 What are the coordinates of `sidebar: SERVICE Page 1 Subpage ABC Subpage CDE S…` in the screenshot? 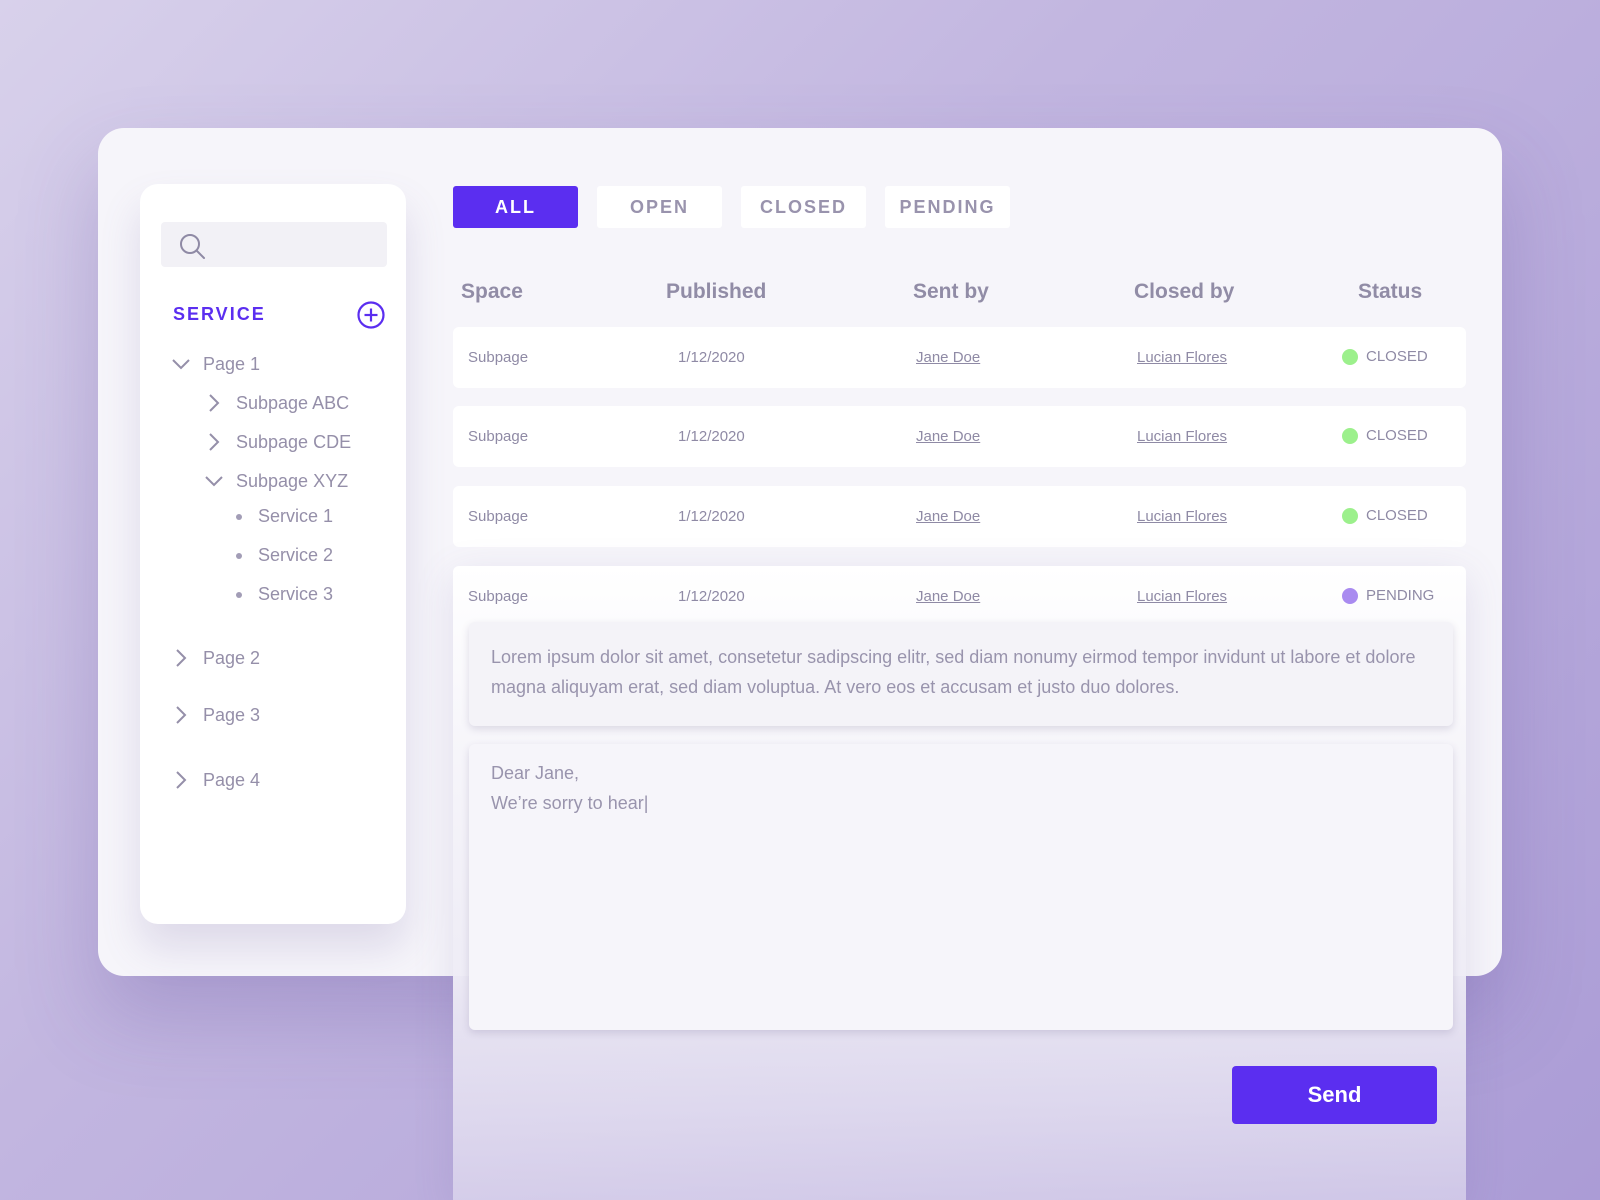 It's located at (273, 554).